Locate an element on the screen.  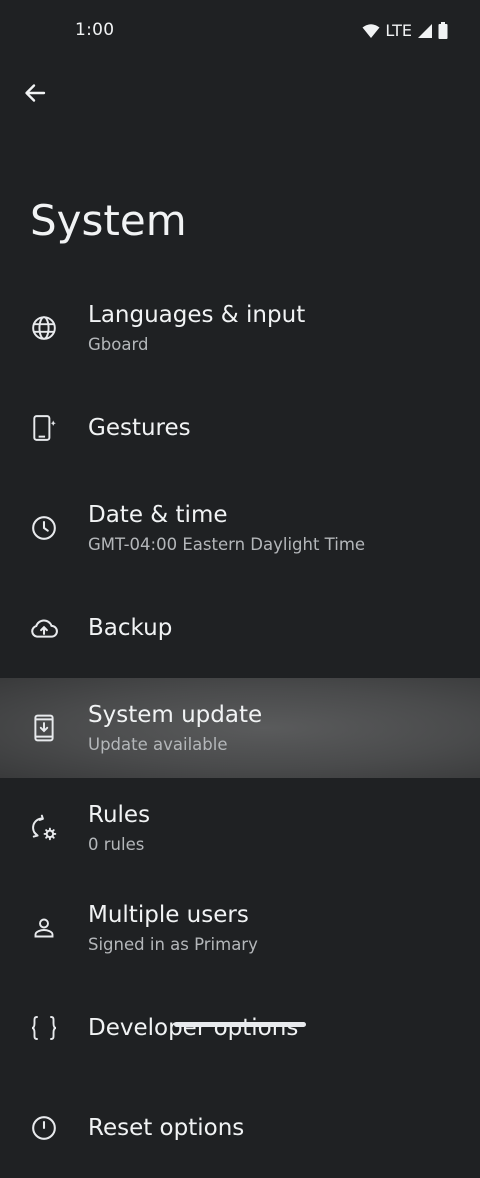
rules-icon is located at coordinates (44, 828).